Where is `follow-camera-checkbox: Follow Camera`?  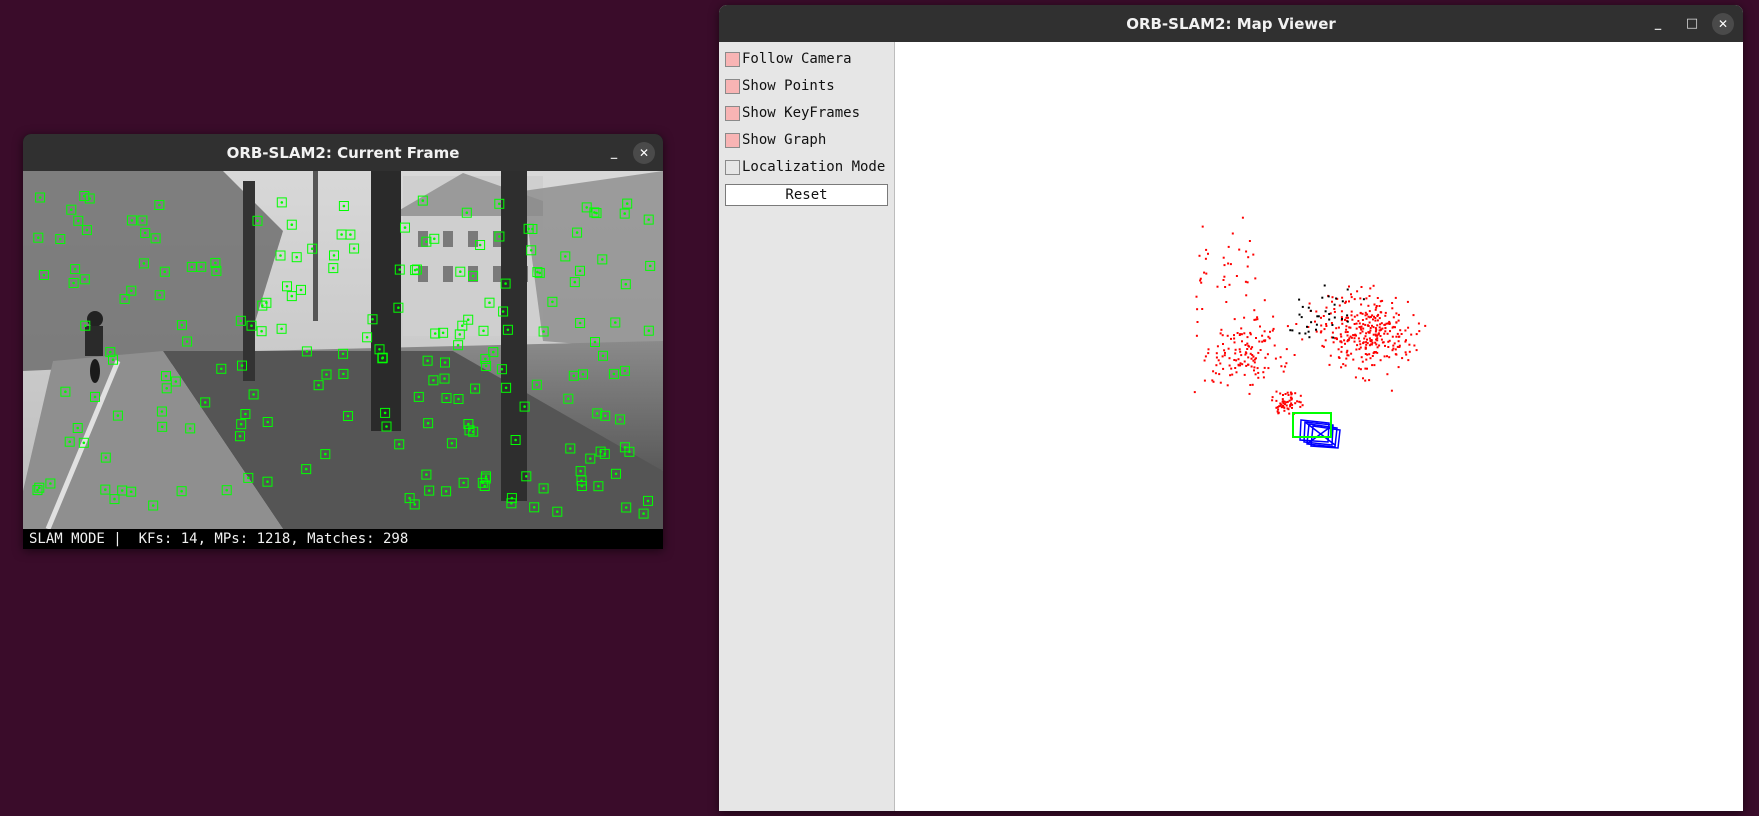
follow-camera-checkbox: Follow Camera is located at coordinates (788, 59).